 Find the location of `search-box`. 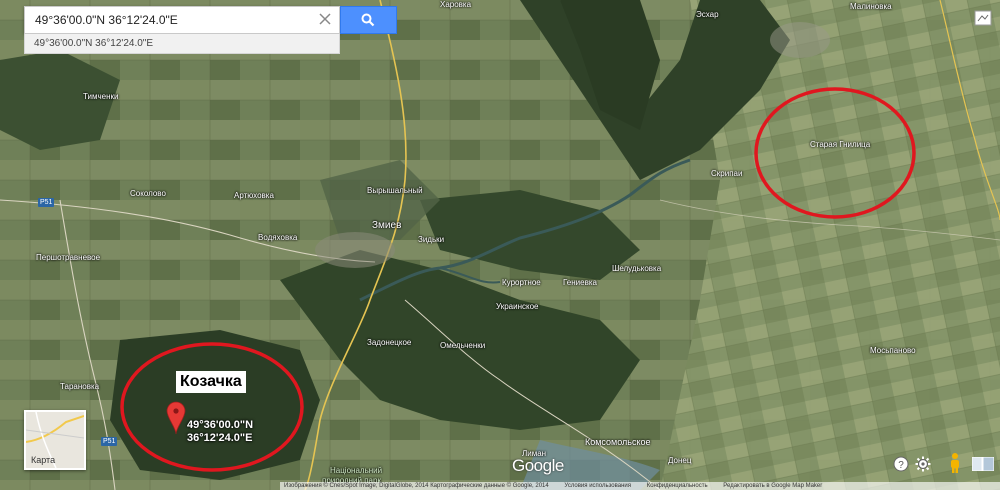

search-box is located at coordinates (182, 20).